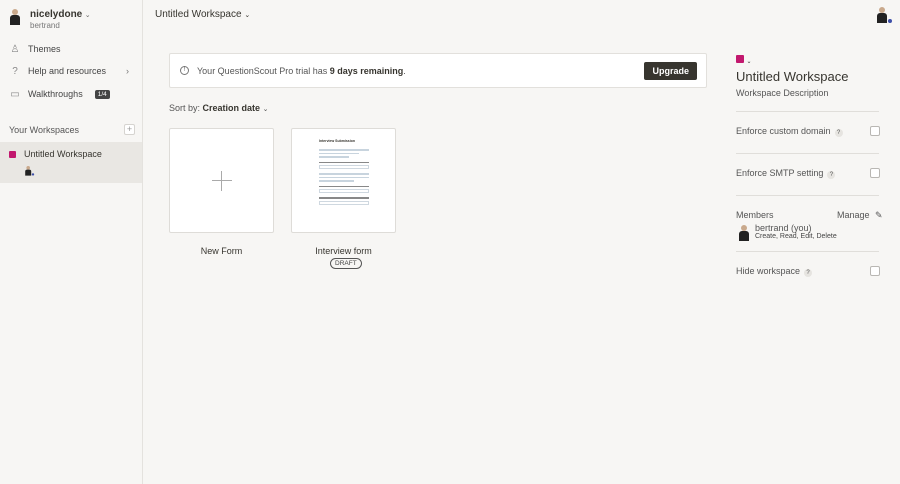 This screenshot has height=484, width=900. Describe the element at coordinates (15, 71) in the screenshot. I see `question-icon: ?` at that location.